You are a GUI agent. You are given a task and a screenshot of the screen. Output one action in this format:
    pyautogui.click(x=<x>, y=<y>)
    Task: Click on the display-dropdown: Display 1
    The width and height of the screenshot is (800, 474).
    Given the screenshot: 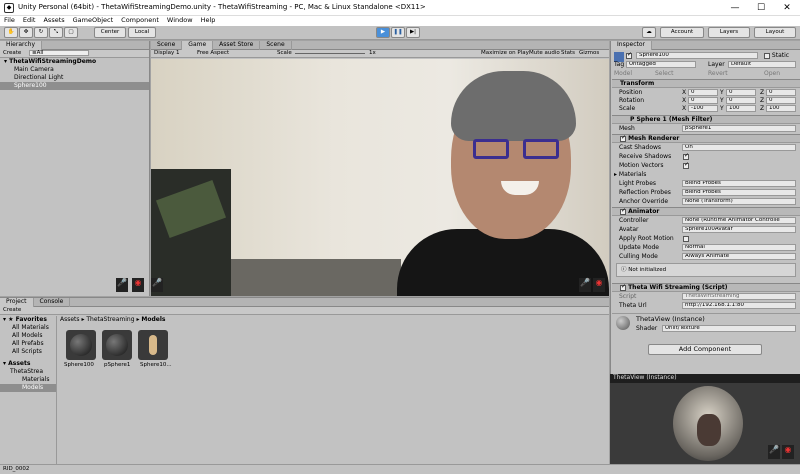 What is the action you would take?
    pyautogui.click(x=167, y=53)
    